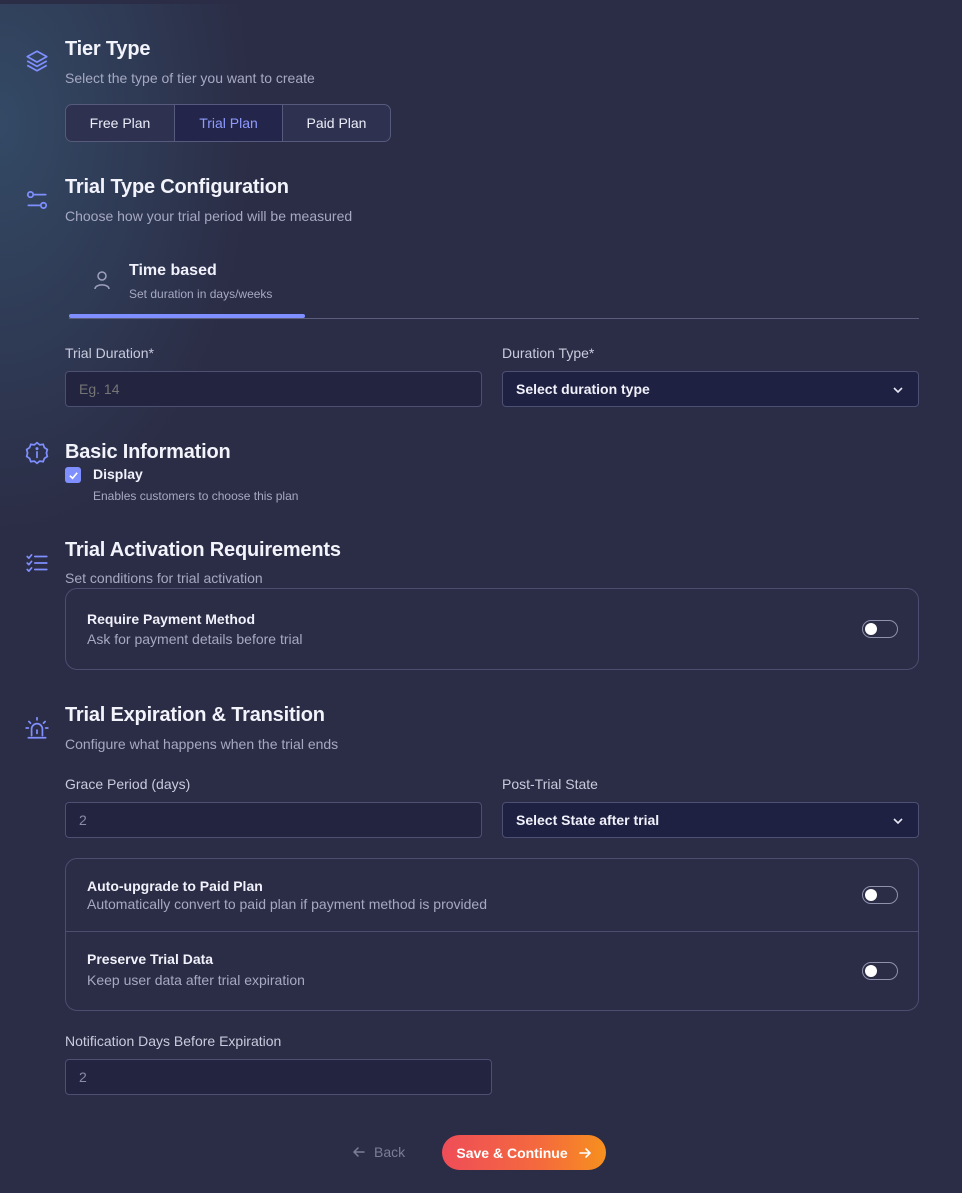 Image resolution: width=962 pixels, height=1193 pixels. What do you see at coordinates (550, 784) in the screenshot?
I see `post-trial-state-label: Post-Trial State` at bounding box center [550, 784].